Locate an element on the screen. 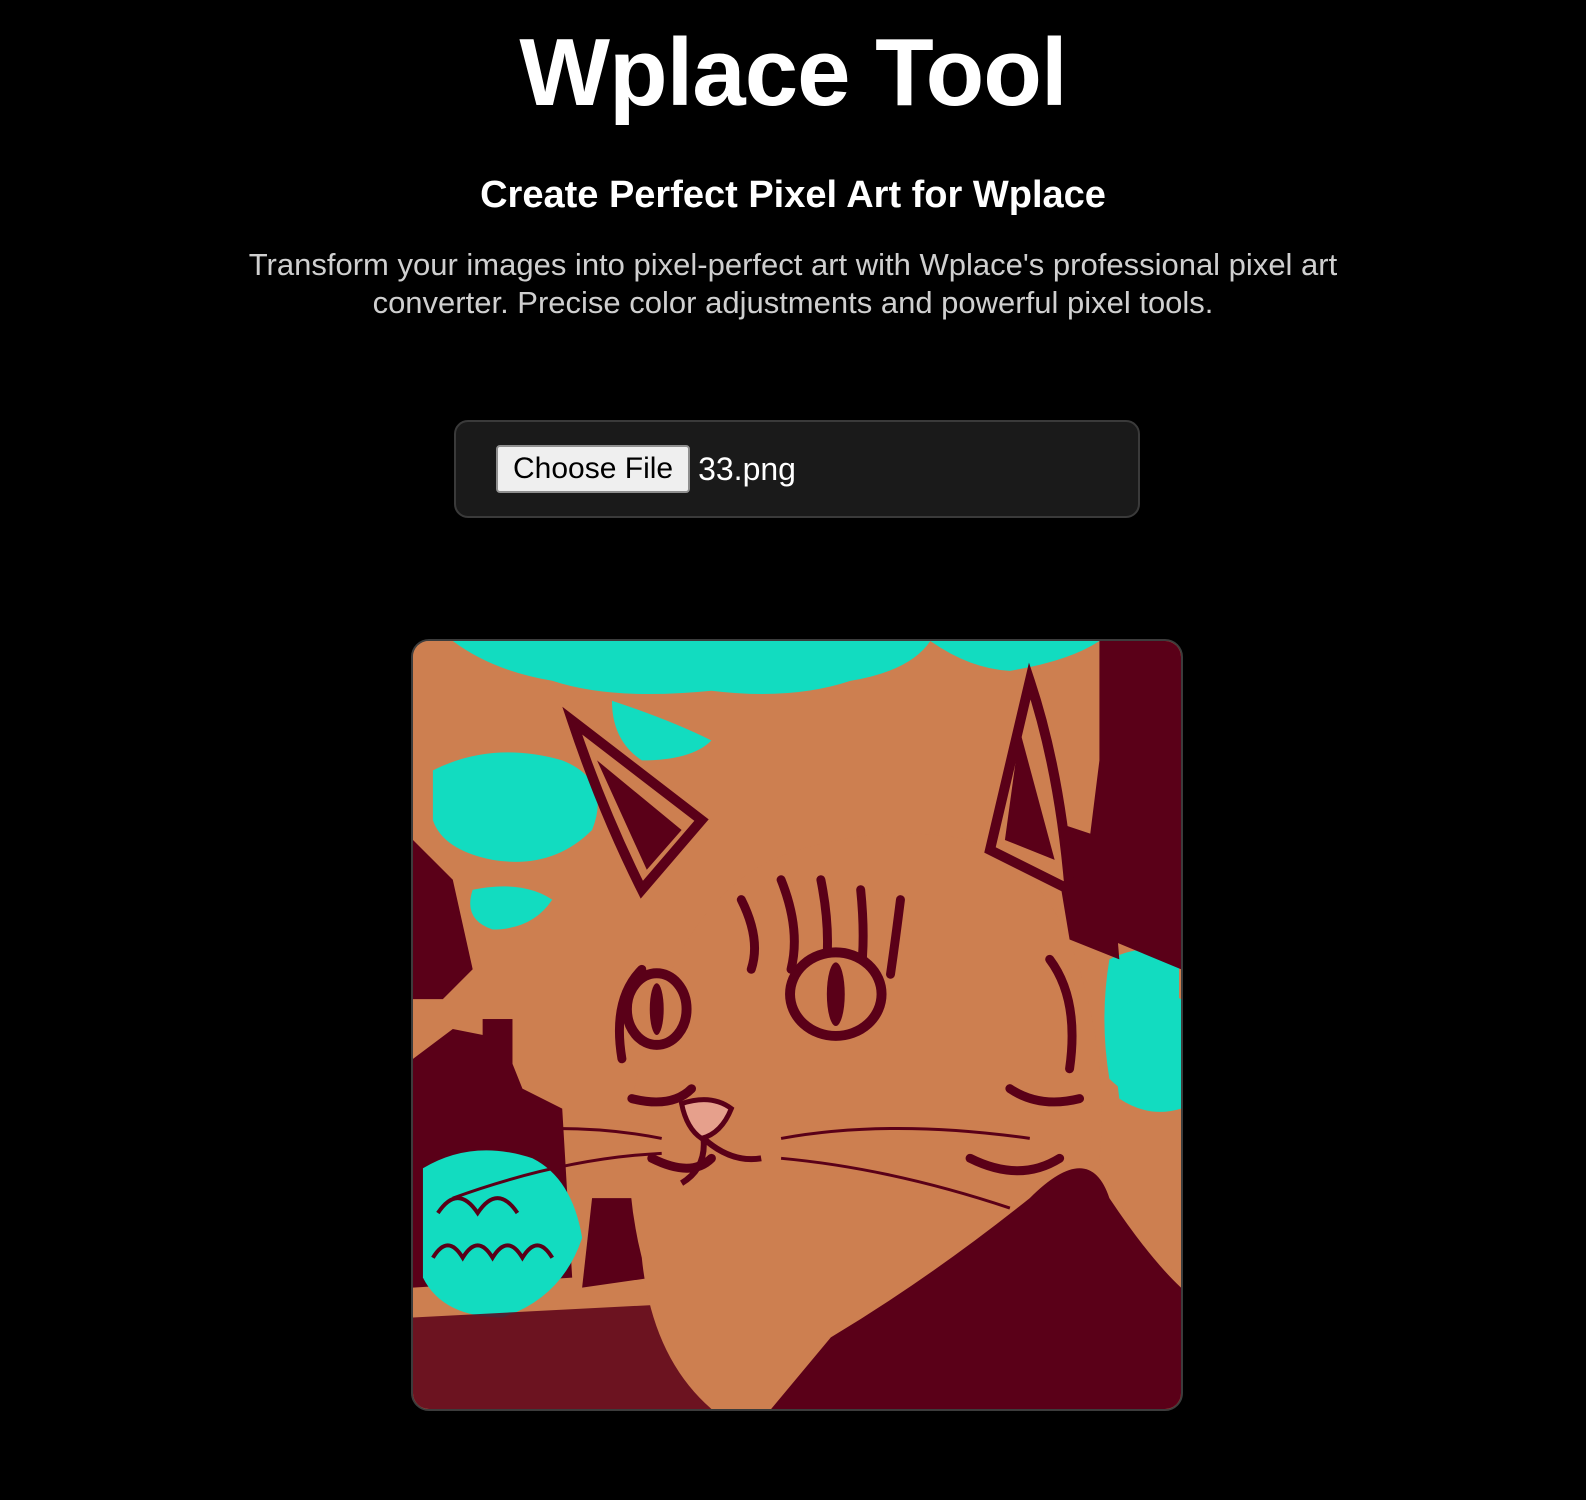  file-upload-panel: Choose File 33.png is located at coordinates (797, 469).